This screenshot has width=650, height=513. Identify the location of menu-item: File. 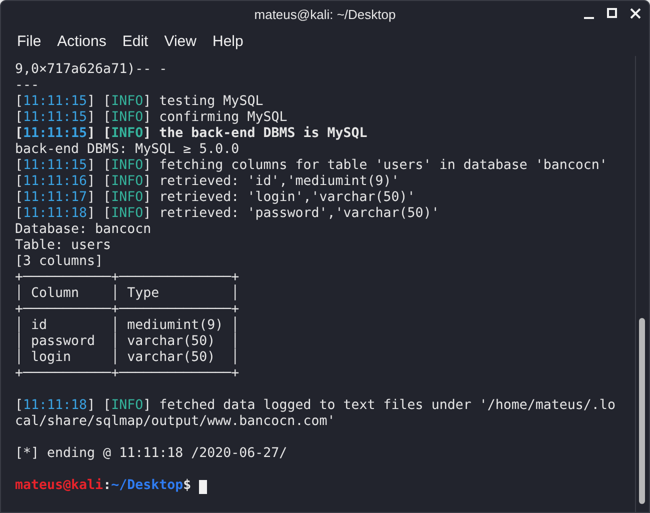
(29, 42).